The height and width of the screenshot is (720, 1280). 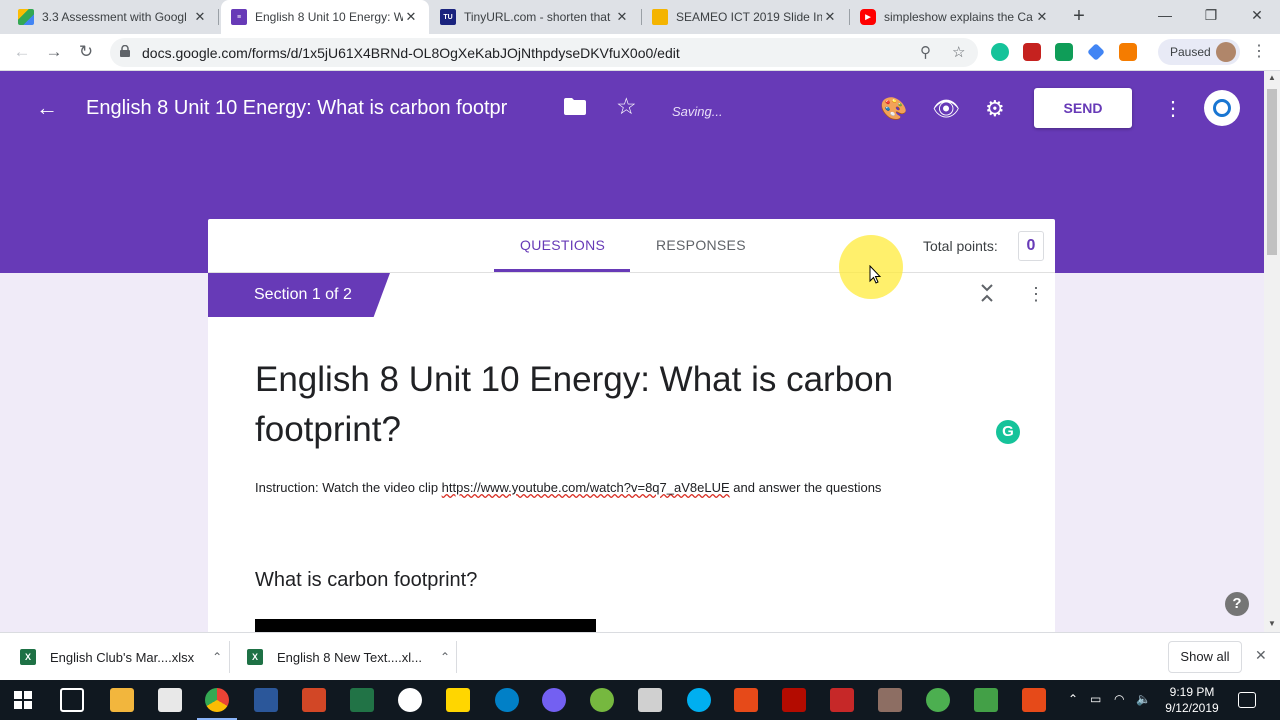 I want to click on profile-button: Paused, so click(x=1199, y=52).